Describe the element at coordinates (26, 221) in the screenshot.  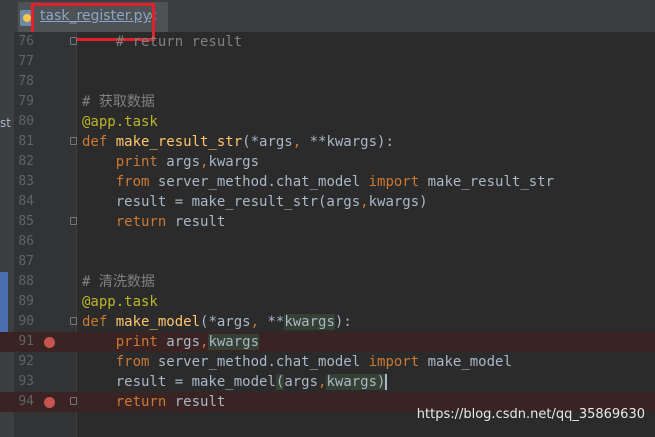
I see `line-number: 85` at that location.